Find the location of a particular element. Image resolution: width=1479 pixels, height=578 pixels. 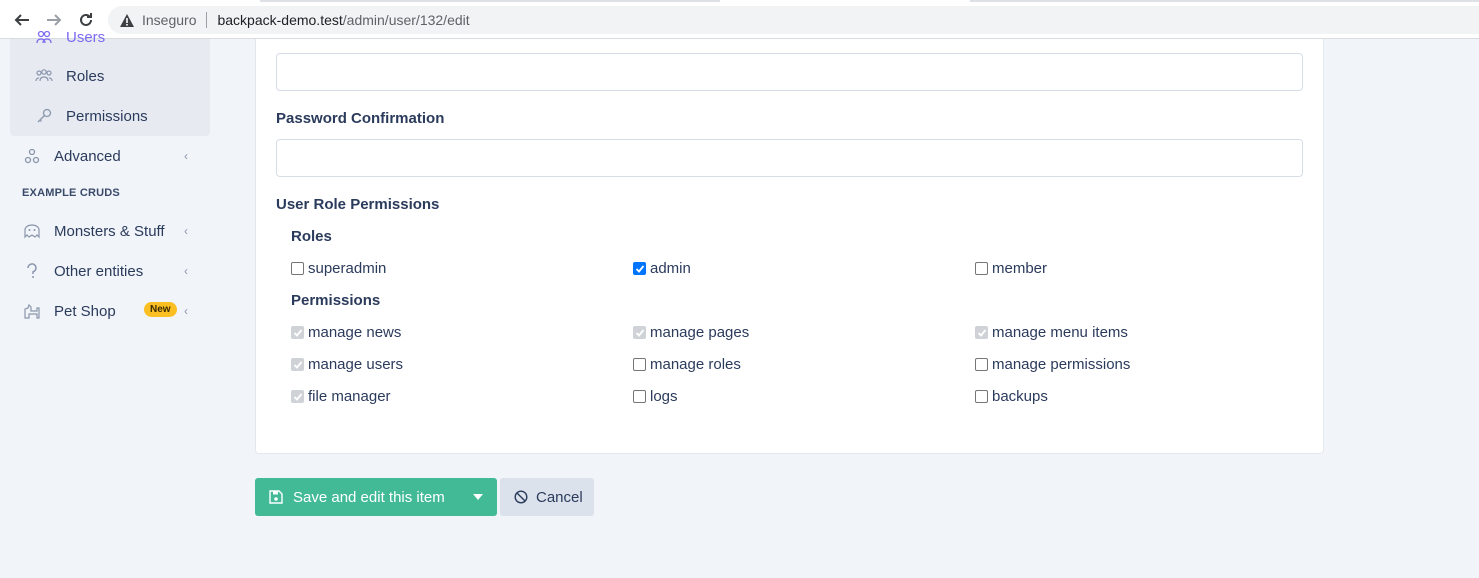

password-confirmation-input is located at coordinates (789, 158).